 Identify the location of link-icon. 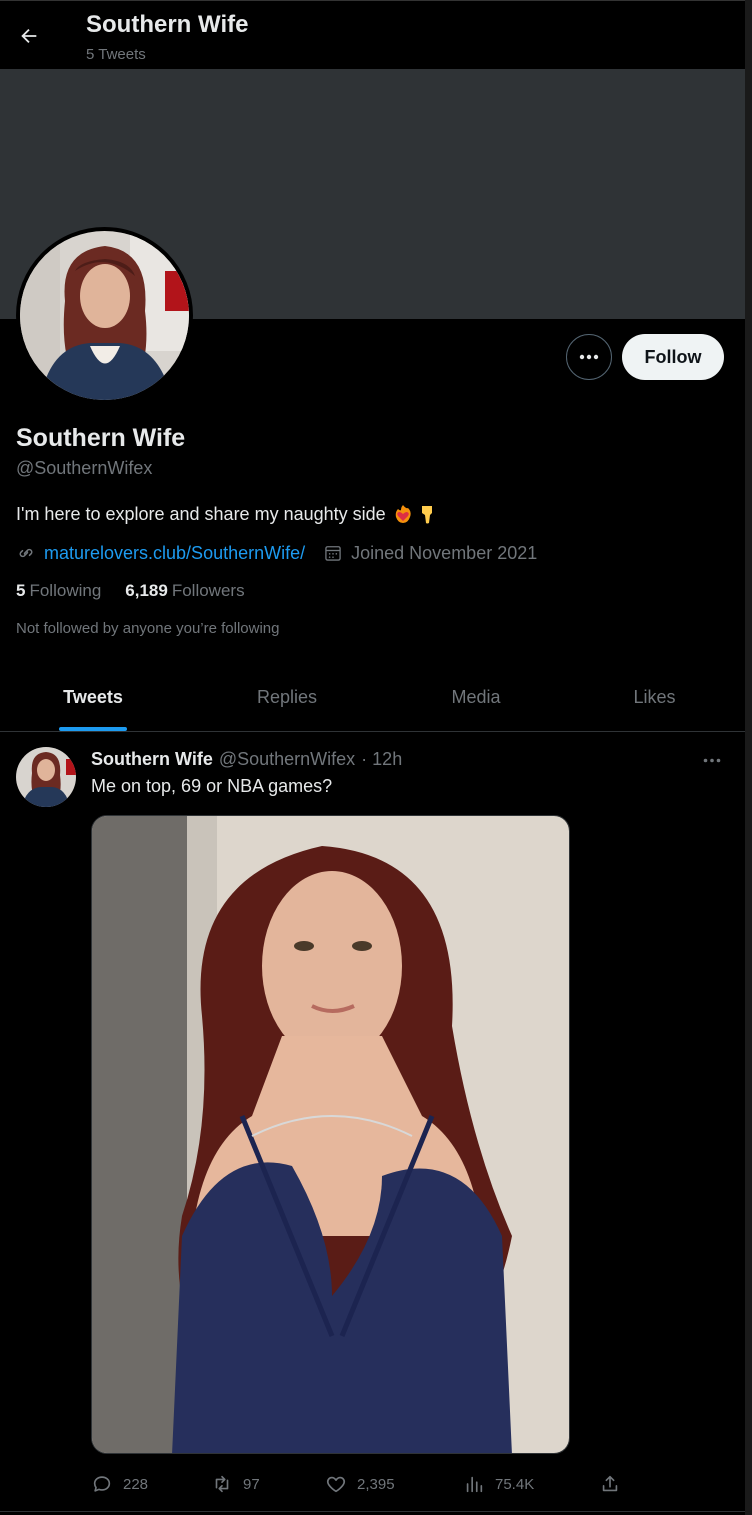
(26, 553).